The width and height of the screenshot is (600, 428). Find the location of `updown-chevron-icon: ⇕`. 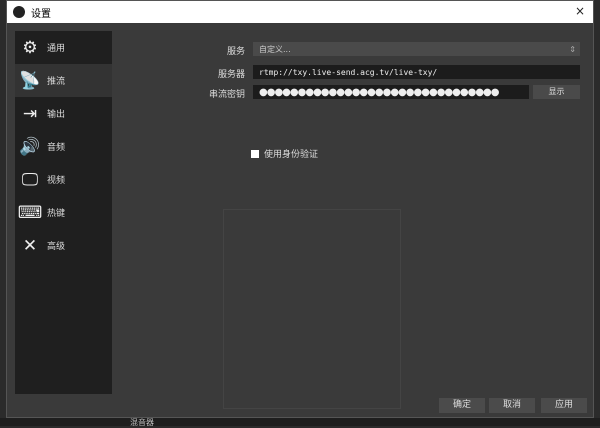

updown-chevron-icon: ⇕ is located at coordinates (572, 49).